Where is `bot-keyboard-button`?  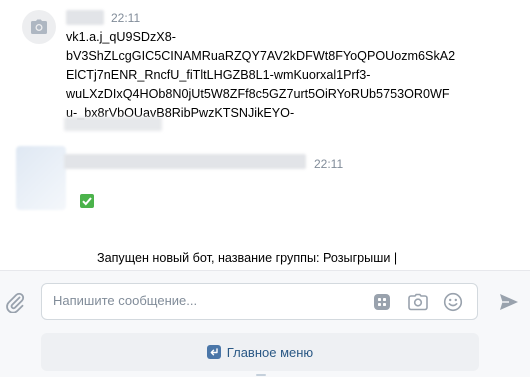 bot-keyboard-button is located at coordinates (382, 302).